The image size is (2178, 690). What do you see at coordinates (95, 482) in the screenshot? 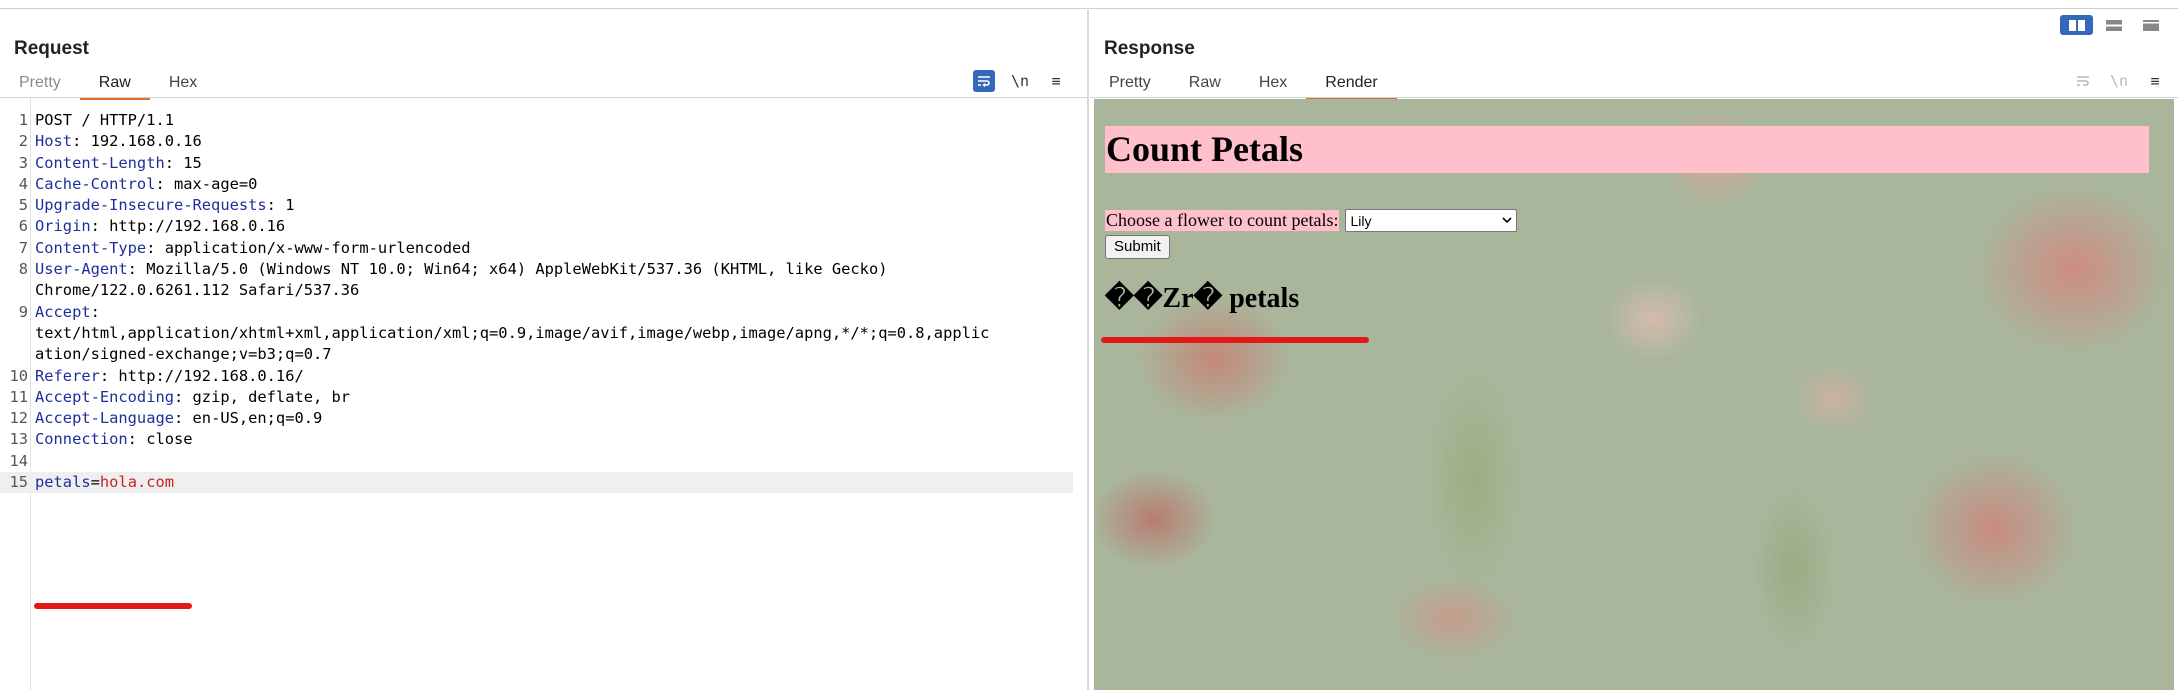
I see `line-segment: =` at bounding box center [95, 482].